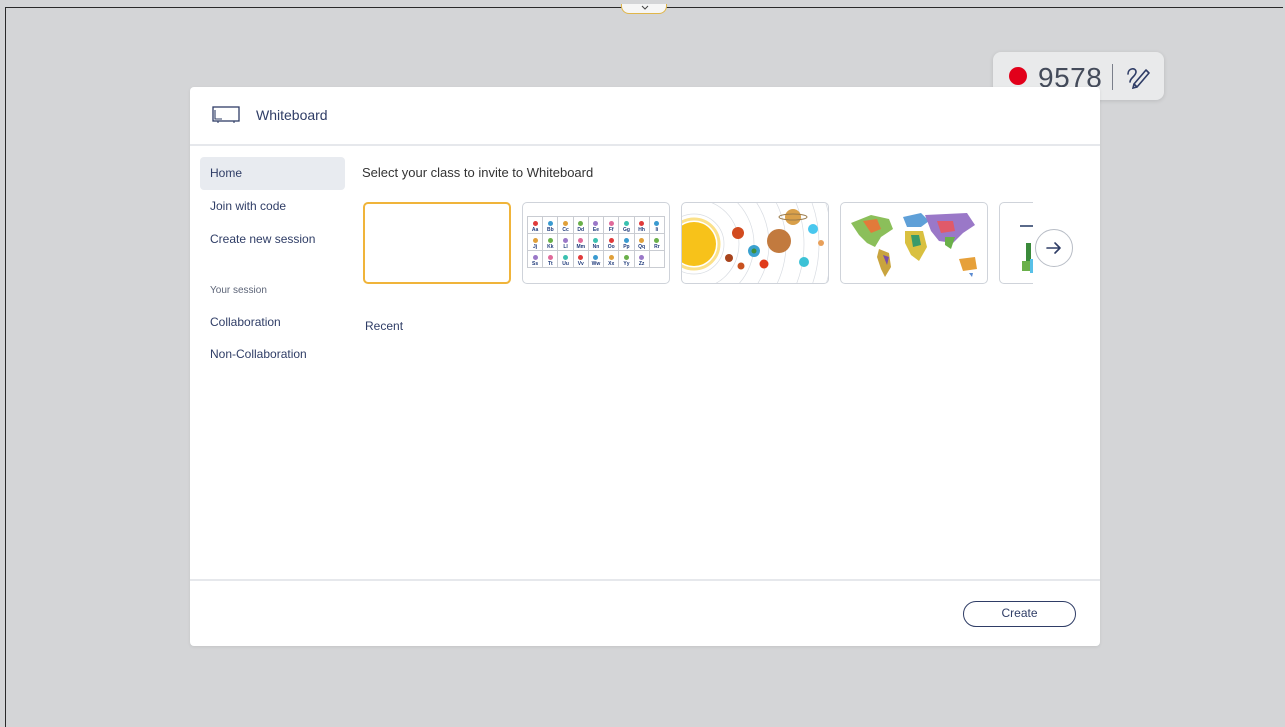 The width and height of the screenshot is (1285, 727). Describe the element at coordinates (581, 230) in the screenshot. I see `alphabet-letter: Dd` at that location.